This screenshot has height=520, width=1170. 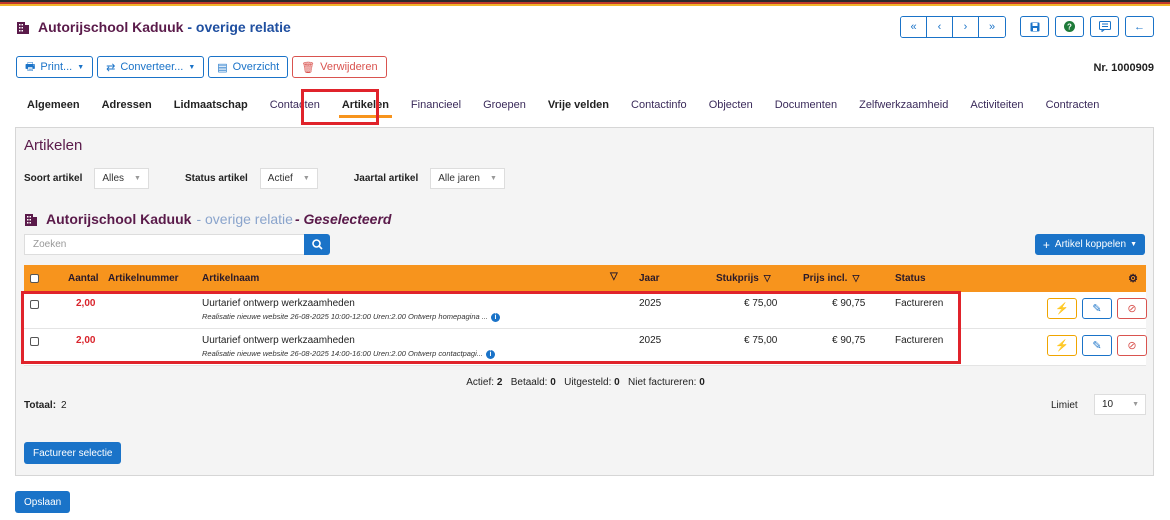 I want to click on relation-type: - overige relatie, so click(x=244, y=219).